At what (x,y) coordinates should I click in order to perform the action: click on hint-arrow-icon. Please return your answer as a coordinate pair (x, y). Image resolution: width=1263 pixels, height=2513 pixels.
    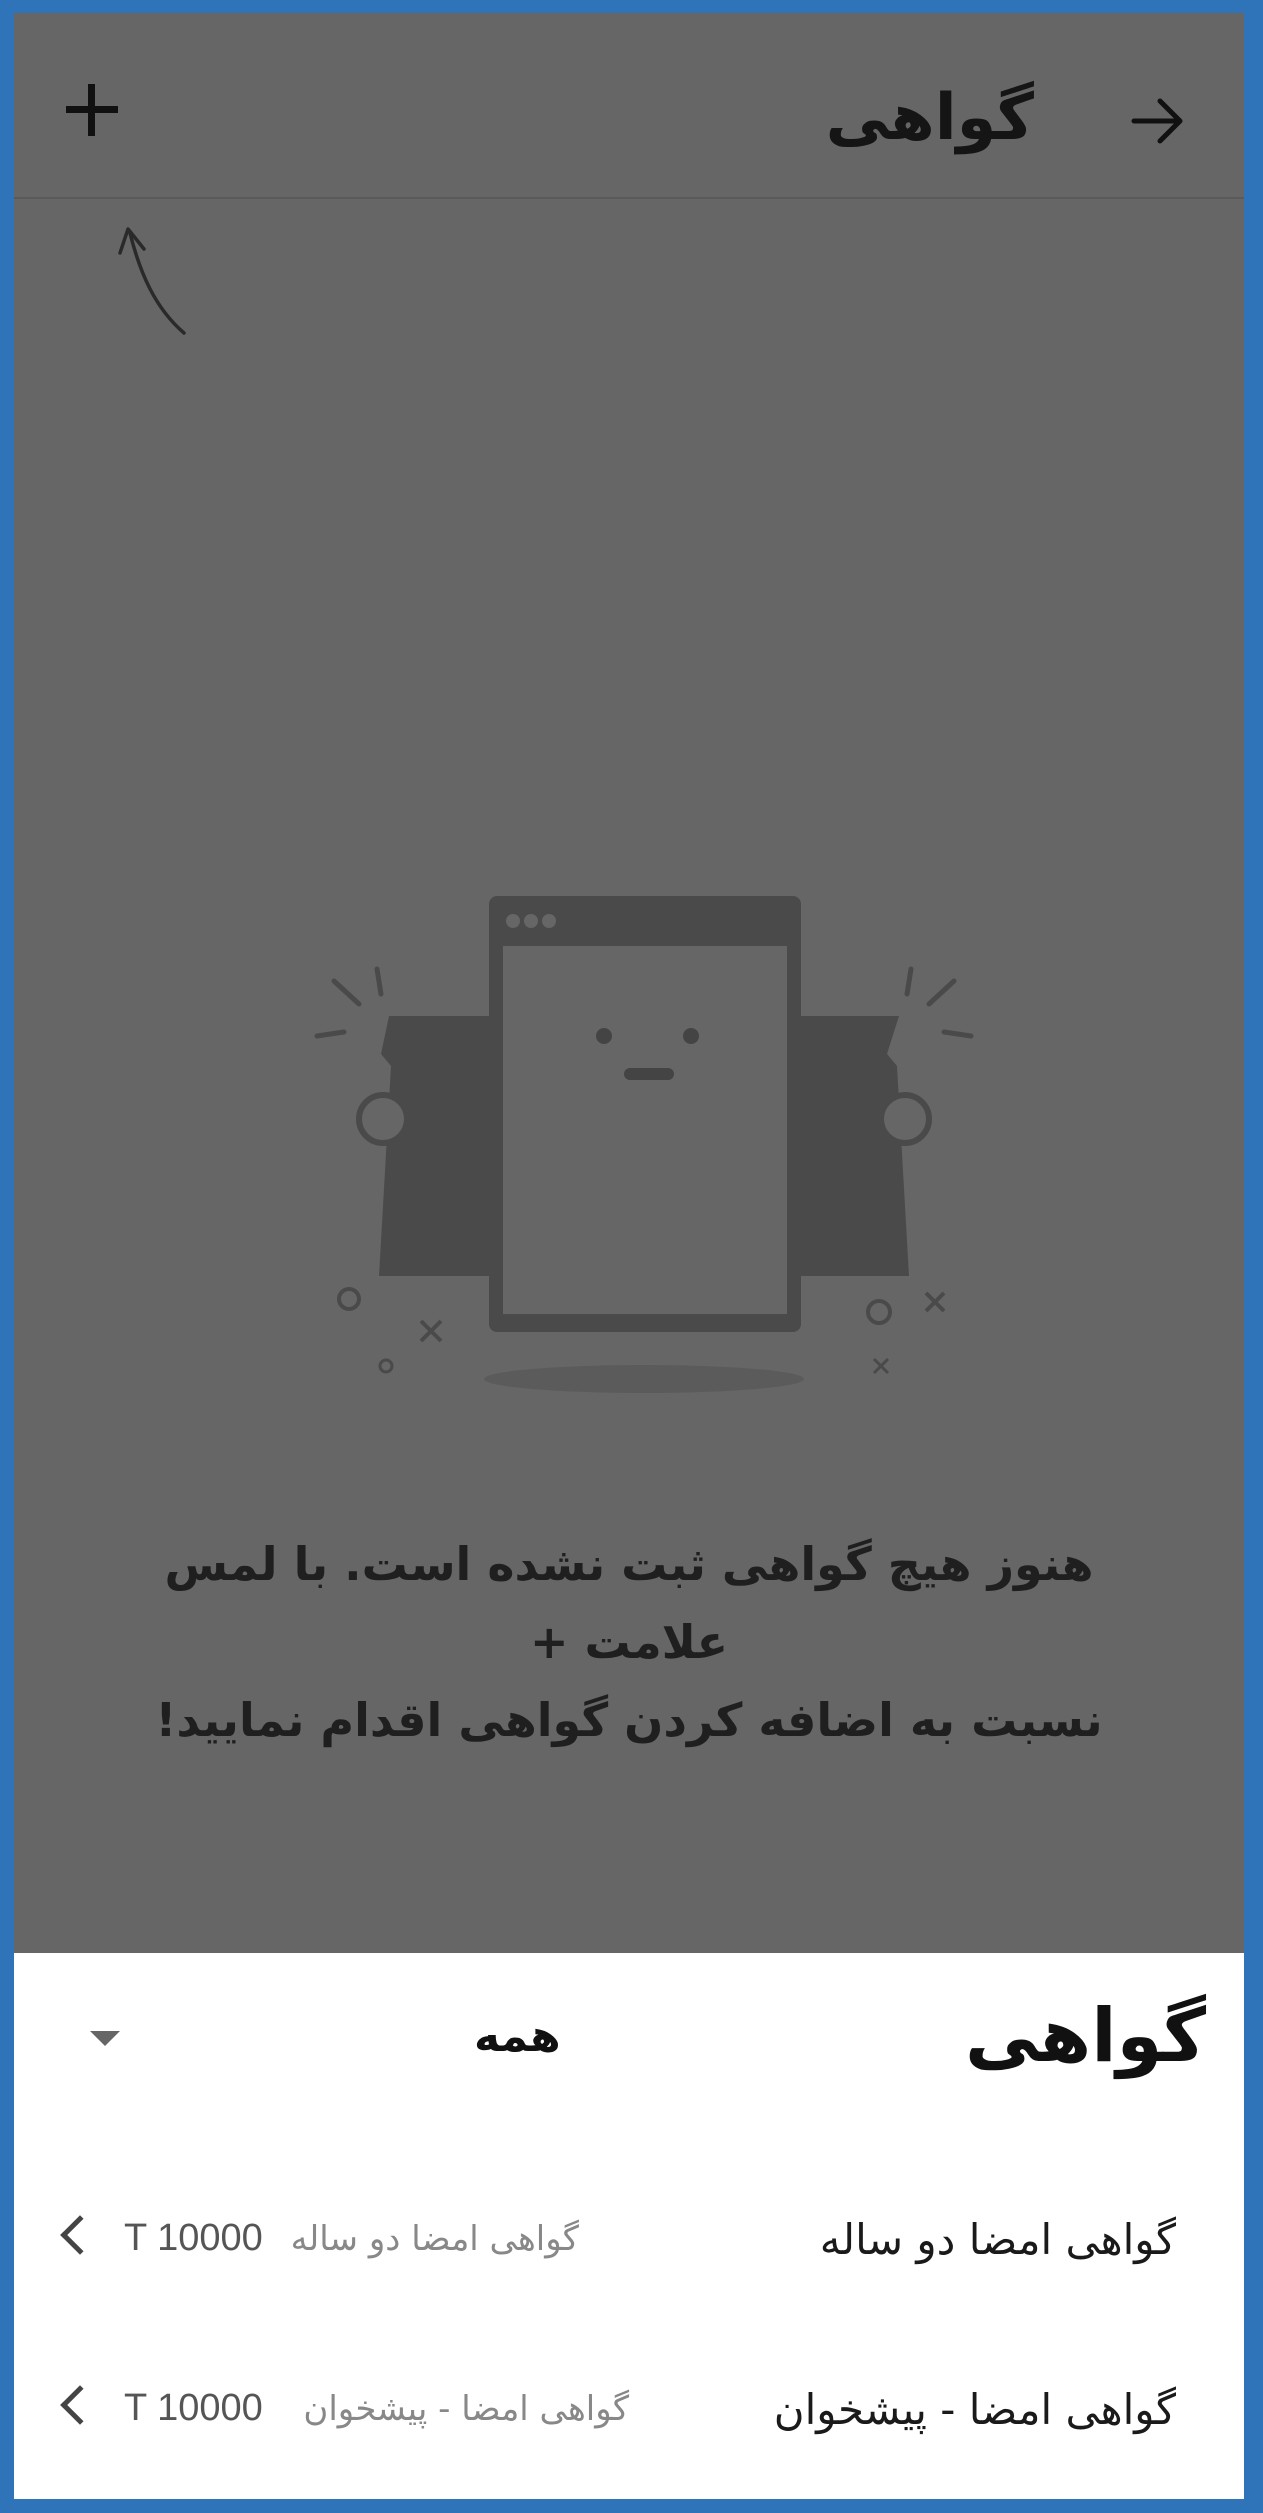
    Looking at the image, I should click on (152, 281).